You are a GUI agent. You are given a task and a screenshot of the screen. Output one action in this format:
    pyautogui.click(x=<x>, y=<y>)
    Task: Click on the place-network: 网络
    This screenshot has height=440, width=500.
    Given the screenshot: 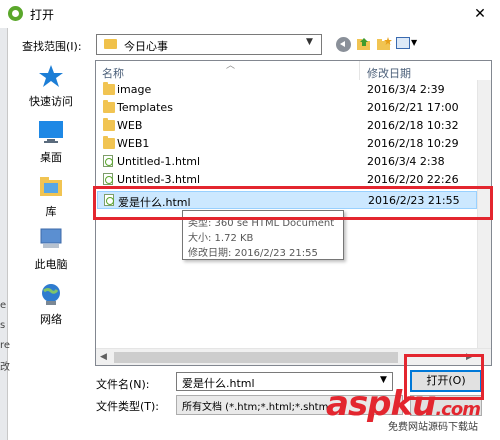 What is the action you would take?
    pyautogui.click(x=51, y=308)
    